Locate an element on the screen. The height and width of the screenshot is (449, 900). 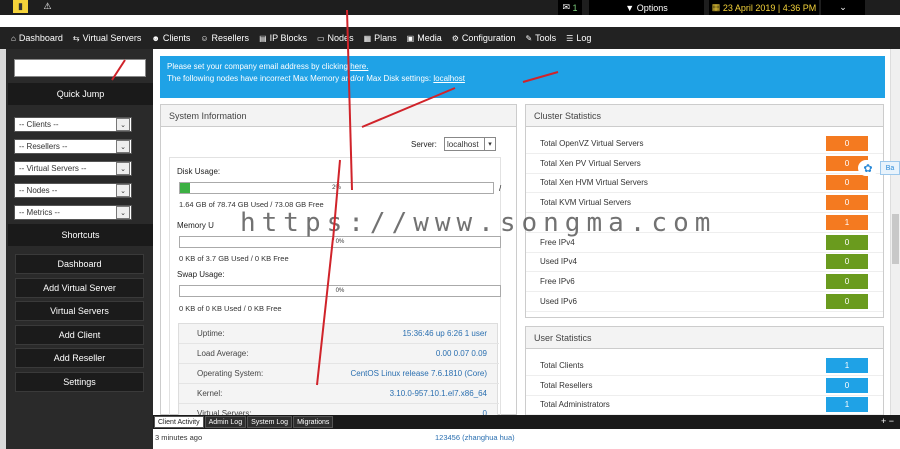
detail-key: Operating System: is located at coordinates (230, 373).